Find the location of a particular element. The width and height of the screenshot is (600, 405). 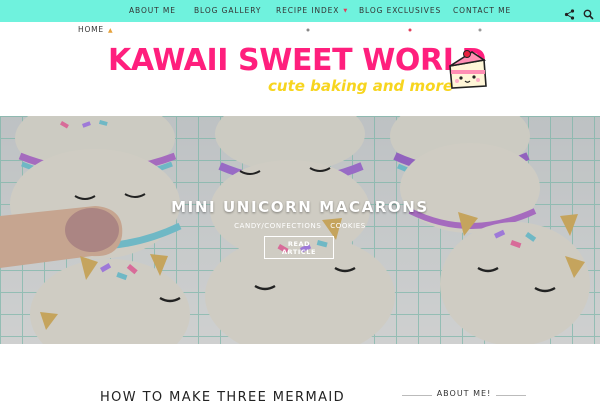

nav-item-label: ABOUT ME is located at coordinates (152, 10).